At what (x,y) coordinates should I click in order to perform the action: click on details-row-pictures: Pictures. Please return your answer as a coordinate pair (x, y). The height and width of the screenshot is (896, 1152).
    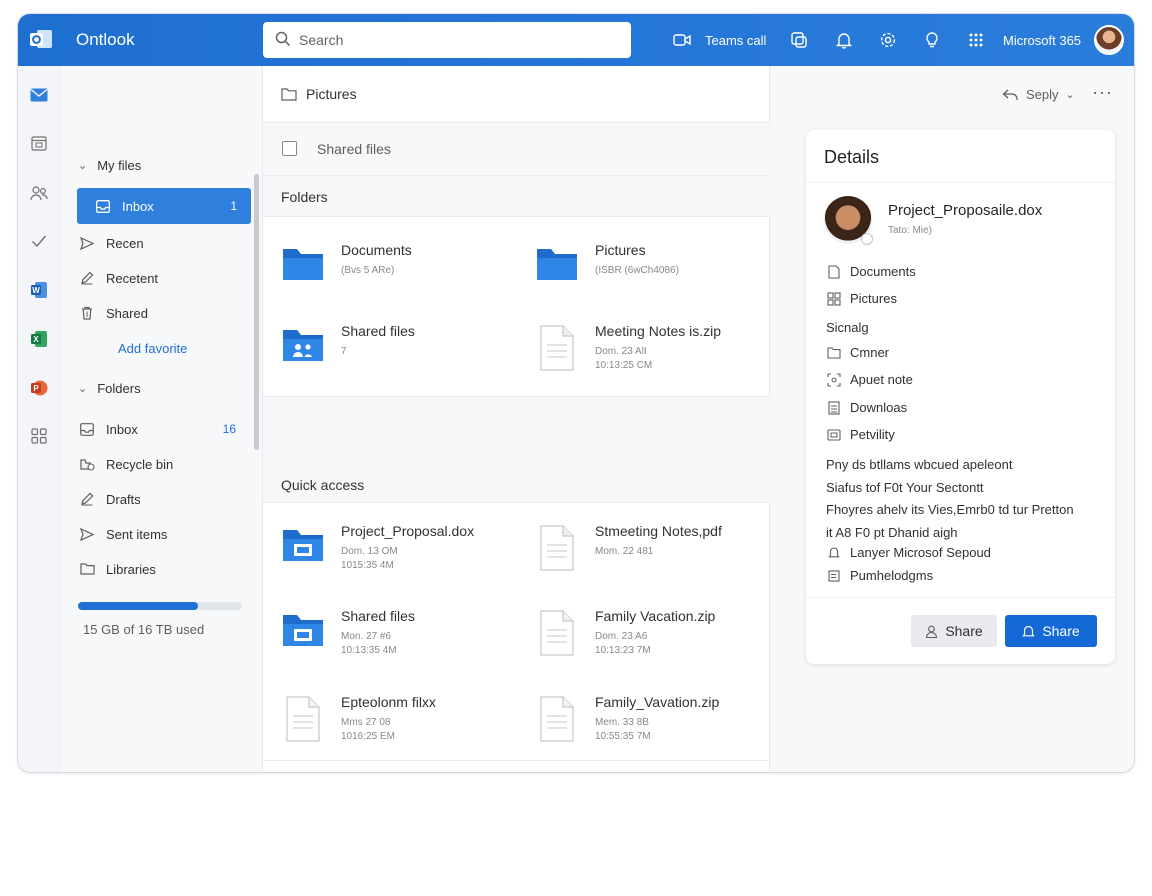
    Looking at the image, I should click on (861, 298).